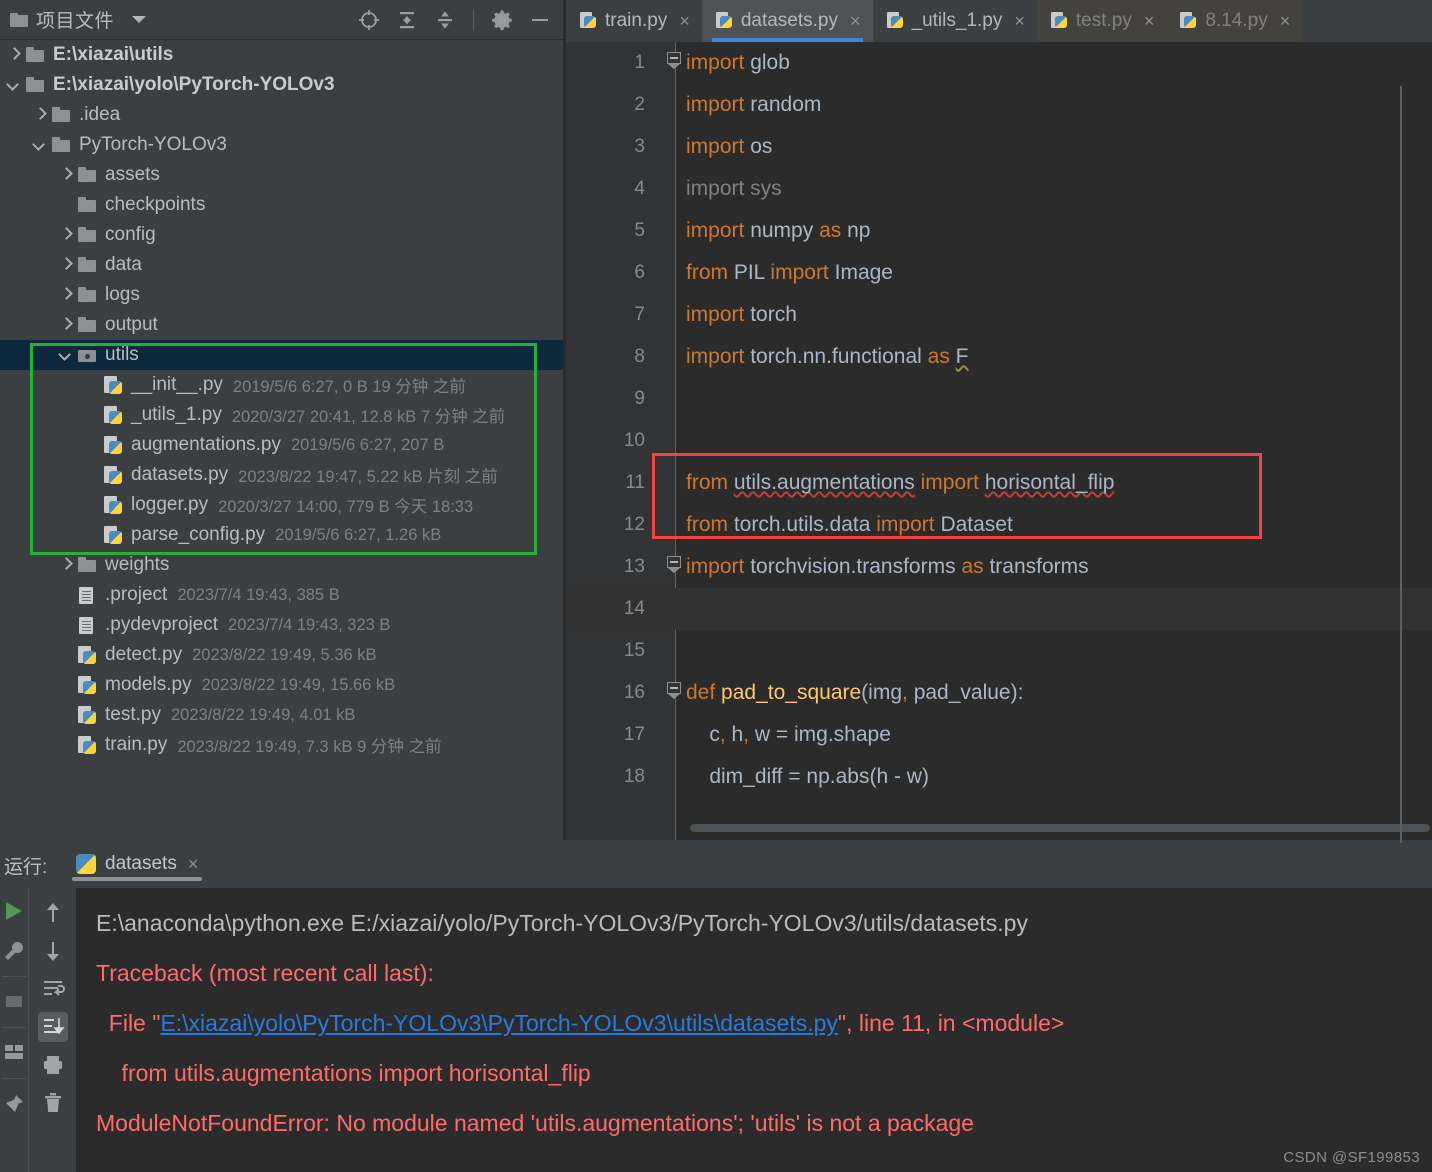  I want to click on editor-tab: test.py ×, so click(1101, 21).